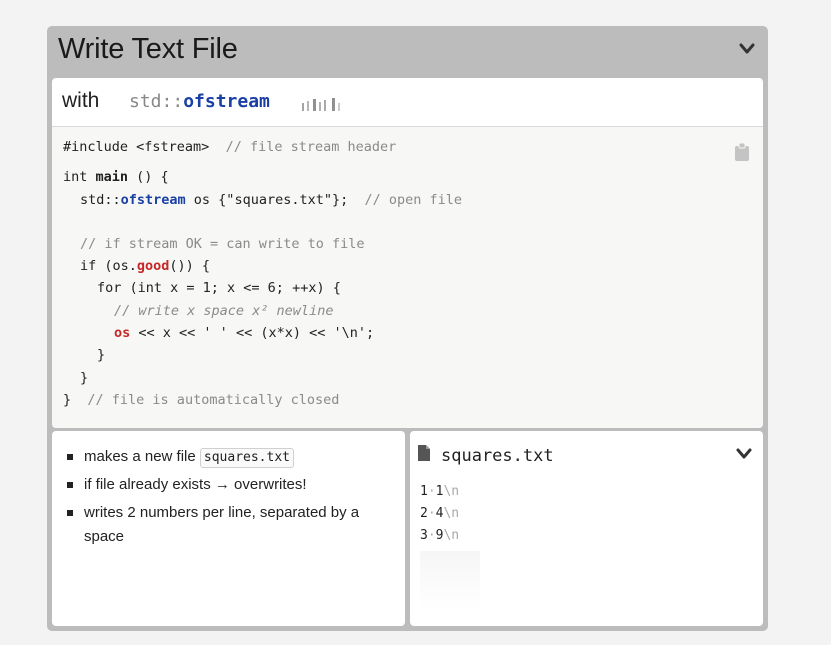 This screenshot has width=831, height=645. What do you see at coordinates (116, 177) in the screenshot?
I see `code-line-2: int main () {` at bounding box center [116, 177].